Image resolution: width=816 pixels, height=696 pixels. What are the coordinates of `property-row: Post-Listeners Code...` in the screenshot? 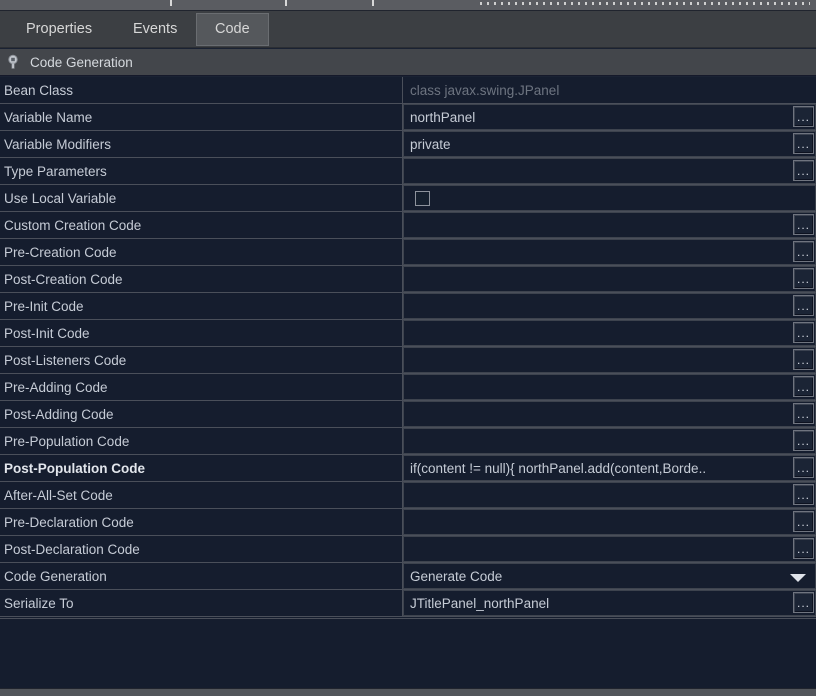 It's located at (408, 360).